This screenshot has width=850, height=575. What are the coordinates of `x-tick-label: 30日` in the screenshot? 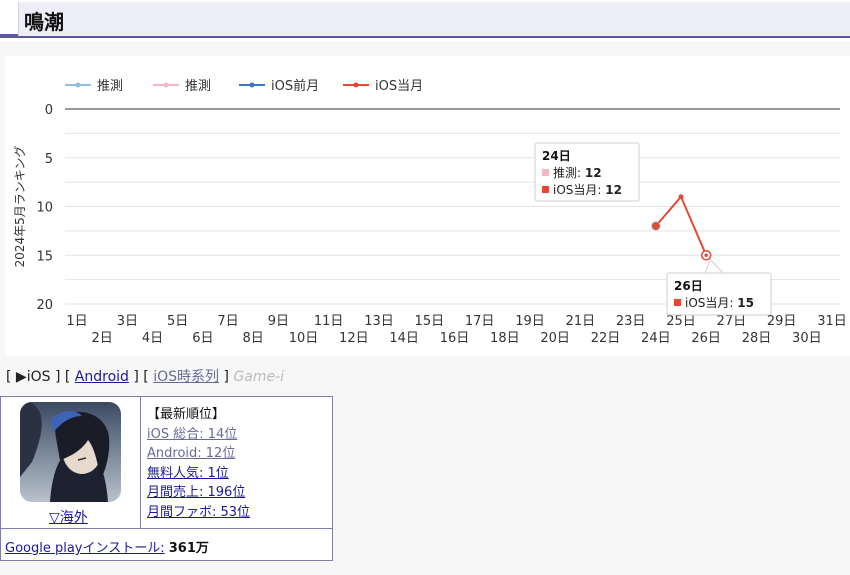 It's located at (807, 338).